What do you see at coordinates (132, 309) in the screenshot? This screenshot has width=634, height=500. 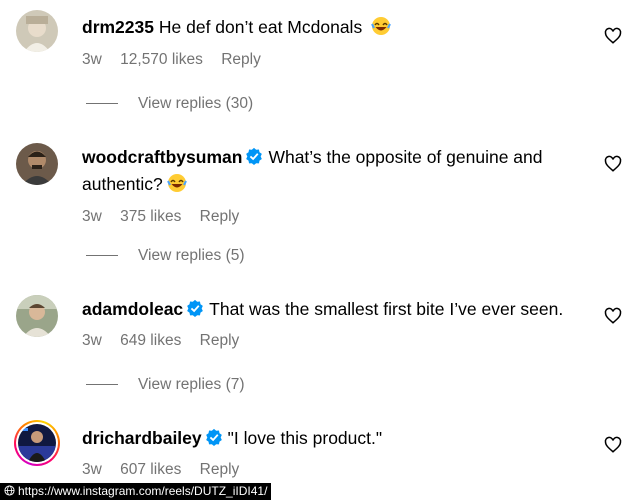 I see `username: adamdoleac` at bounding box center [132, 309].